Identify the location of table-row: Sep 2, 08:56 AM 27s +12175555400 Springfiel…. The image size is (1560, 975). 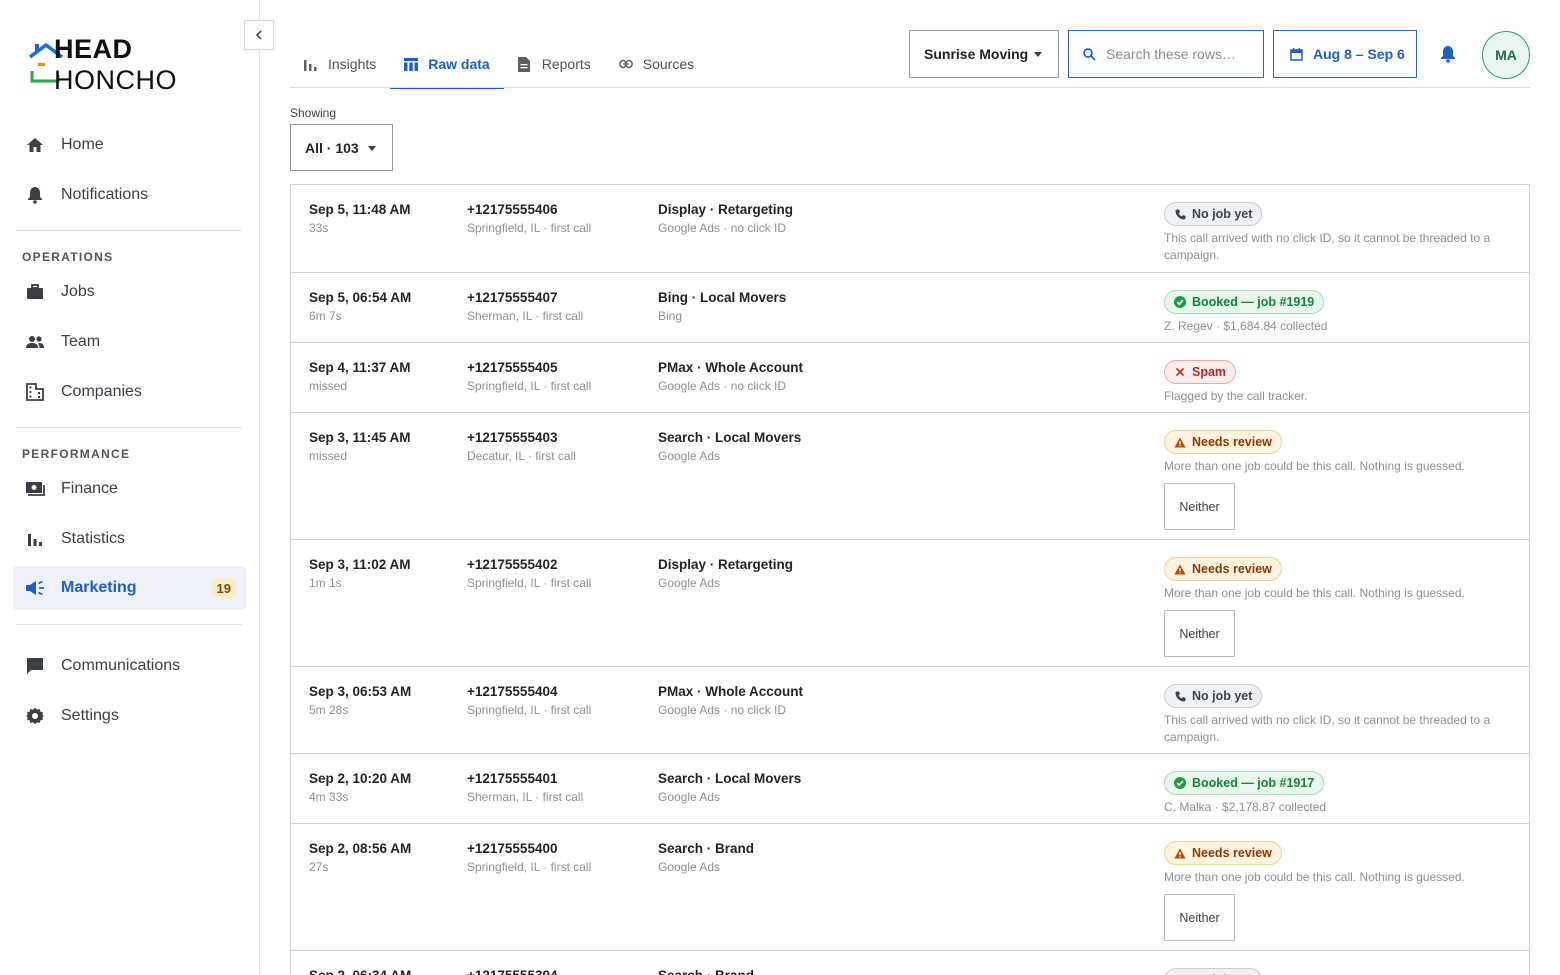
(910, 887).